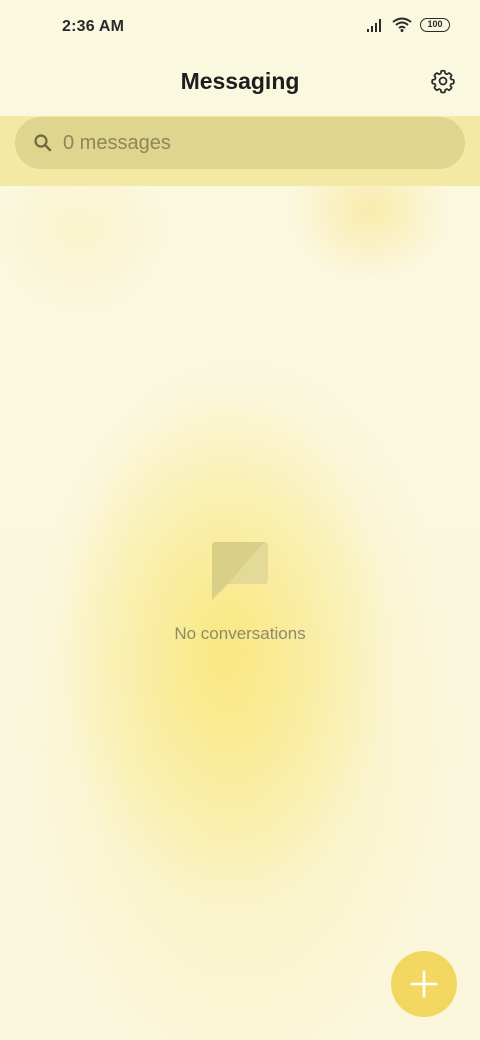 The image size is (480, 1040). Describe the element at coordinates (402, 24) in the screenshot. I see `wifi-icon` at that location.